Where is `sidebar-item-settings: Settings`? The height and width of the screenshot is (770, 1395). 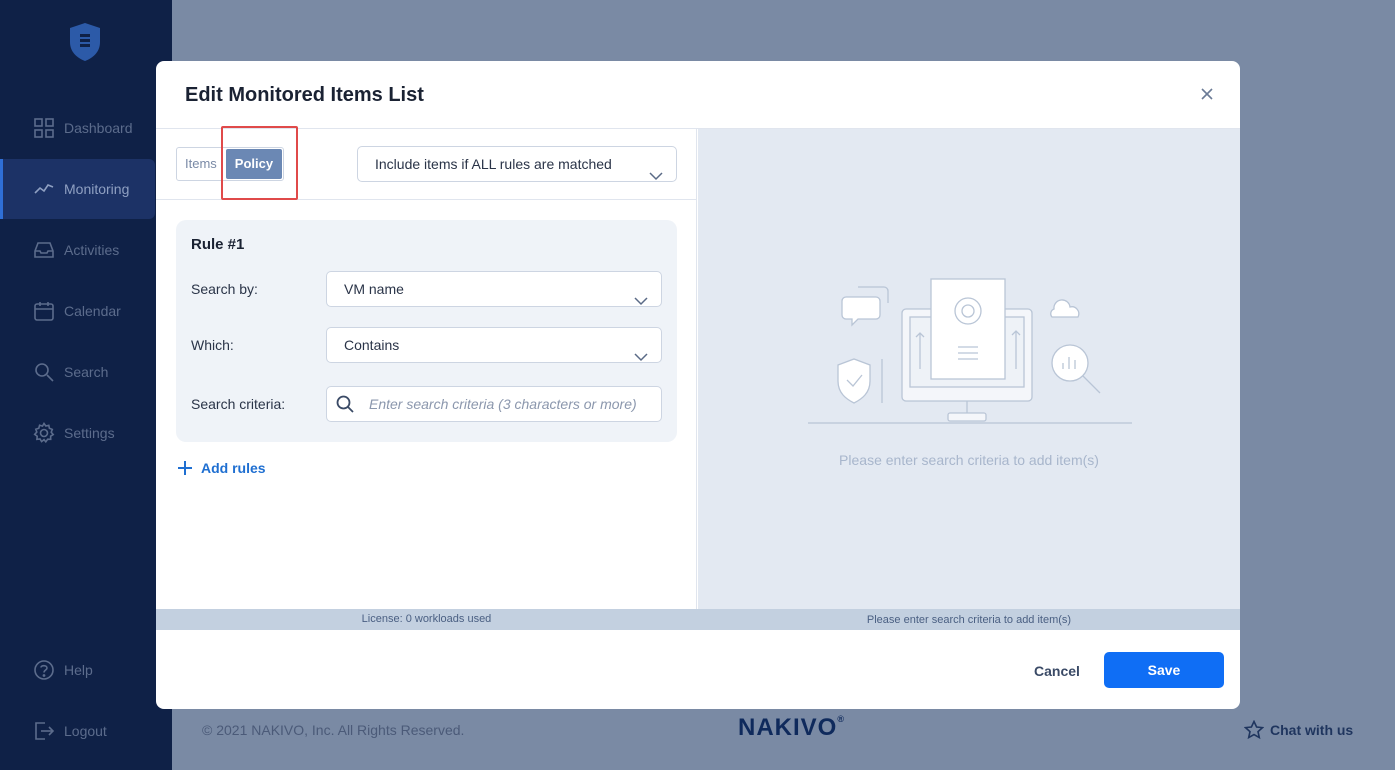 sidebar-item-settings: Settings is located at coordinates (77, 433).